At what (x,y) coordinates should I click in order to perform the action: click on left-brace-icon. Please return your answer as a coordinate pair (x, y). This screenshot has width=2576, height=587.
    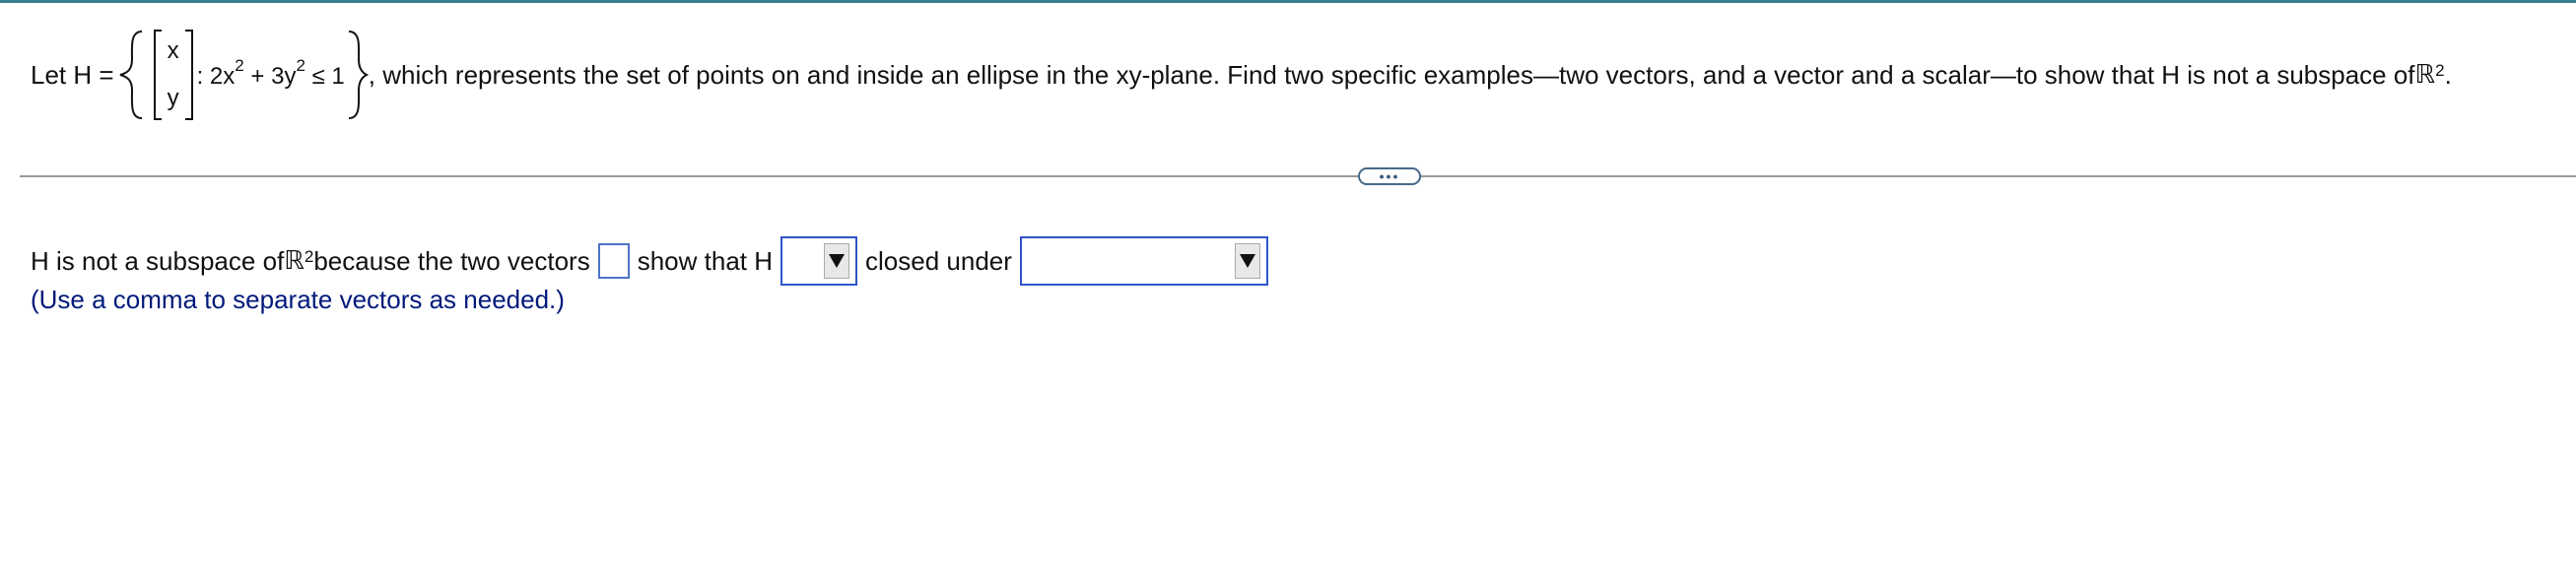
    Looking at the image, I should click on (132, 75).